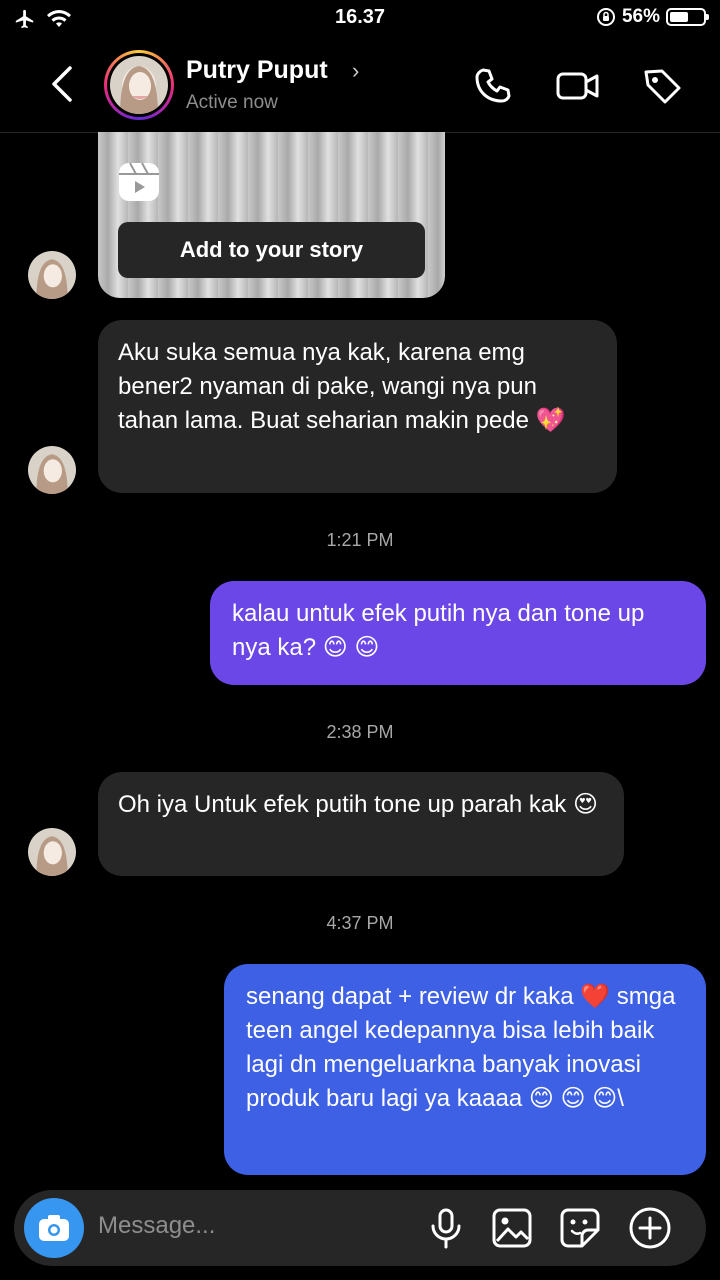 The width and height of the screenshot is (720, 1280). Describe the element at coordinates (360, 923) in the screenshot. I see `message-timestamp: 4:37 PM` at that location.